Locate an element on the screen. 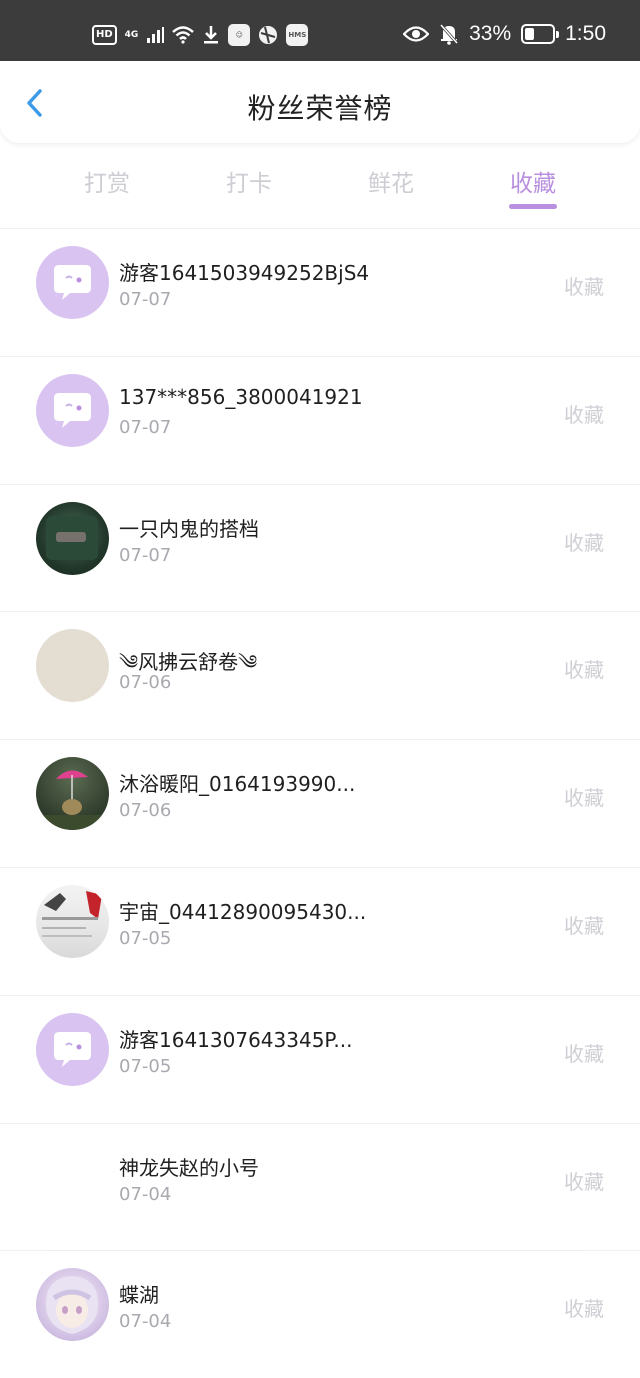  header: 粉丝荣誉榜 is located at coordinates (320, 102).